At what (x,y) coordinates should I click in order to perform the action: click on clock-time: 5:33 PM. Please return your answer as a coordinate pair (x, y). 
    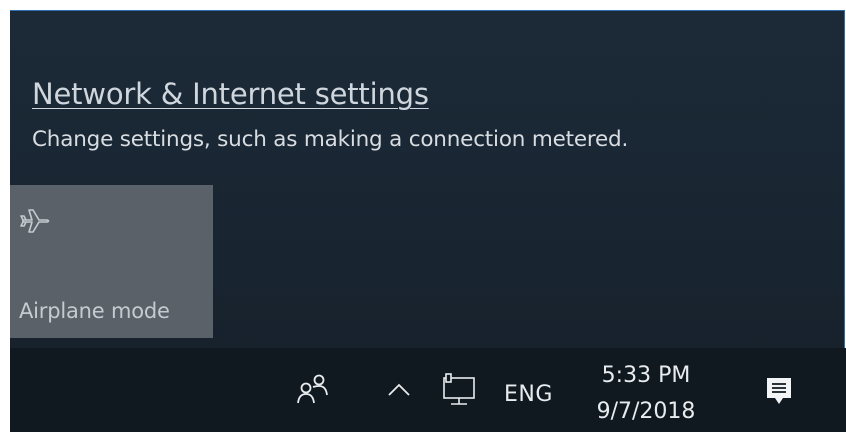
    Looking at the image, I should click on (646, 375).